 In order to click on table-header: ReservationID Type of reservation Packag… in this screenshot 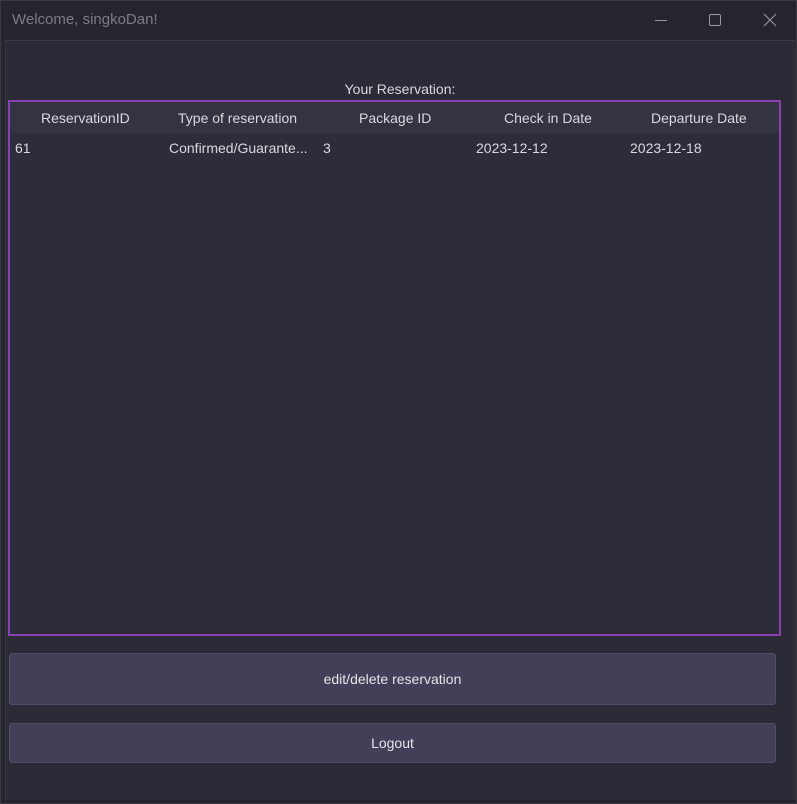, I will do `click(394, 117)`.